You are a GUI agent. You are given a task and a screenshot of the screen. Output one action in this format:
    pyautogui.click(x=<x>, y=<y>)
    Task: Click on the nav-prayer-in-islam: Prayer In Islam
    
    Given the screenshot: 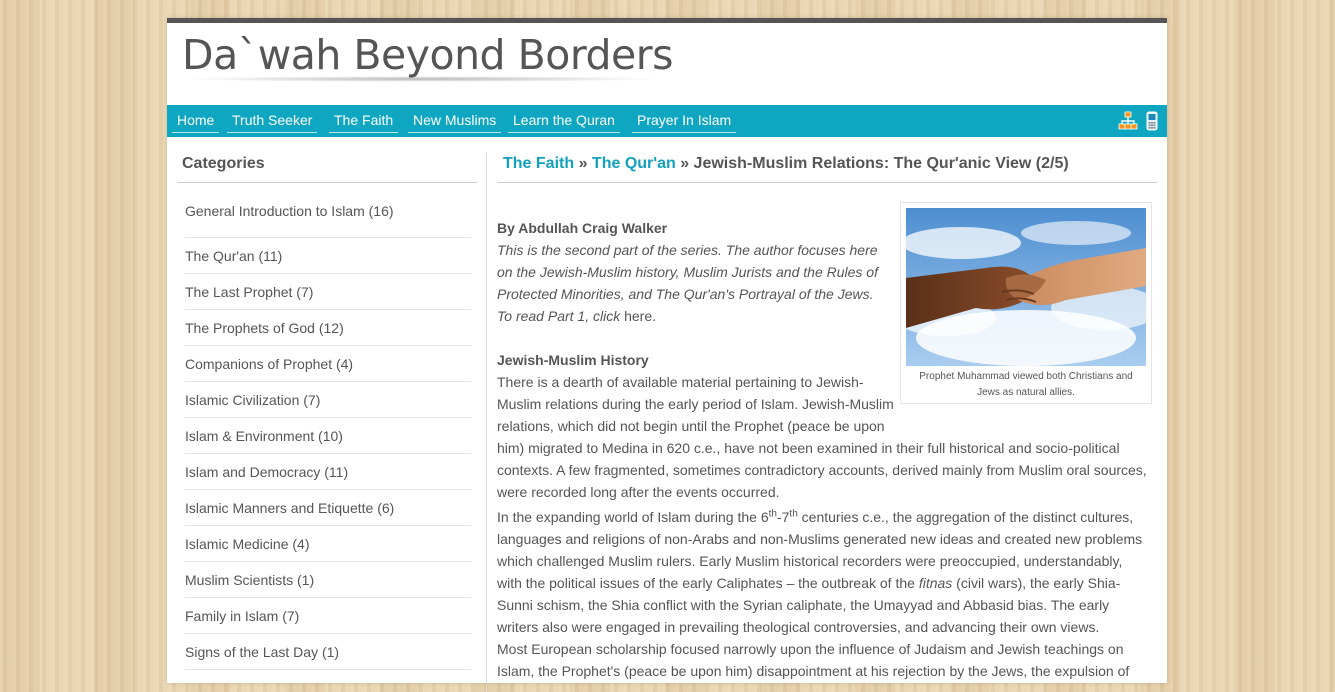 What is the action you would take?
    pyautogui.click(x=684, y=122)
    